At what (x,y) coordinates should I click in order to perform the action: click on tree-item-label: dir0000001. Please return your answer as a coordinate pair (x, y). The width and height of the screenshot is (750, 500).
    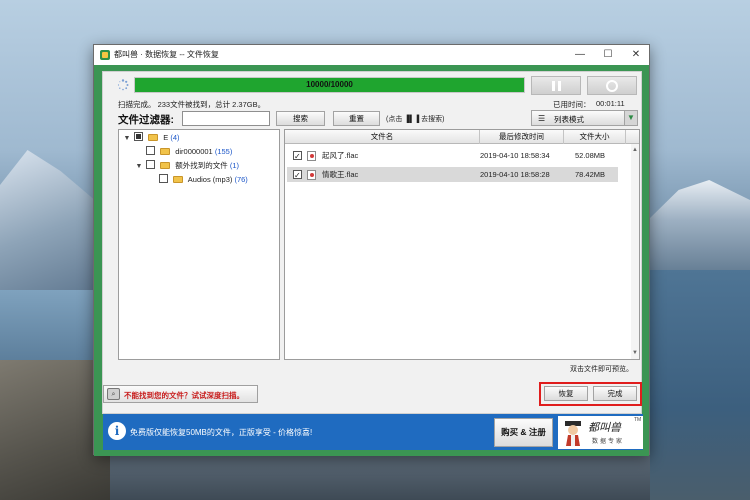
    Looking at the image, I should click on (194, 151).